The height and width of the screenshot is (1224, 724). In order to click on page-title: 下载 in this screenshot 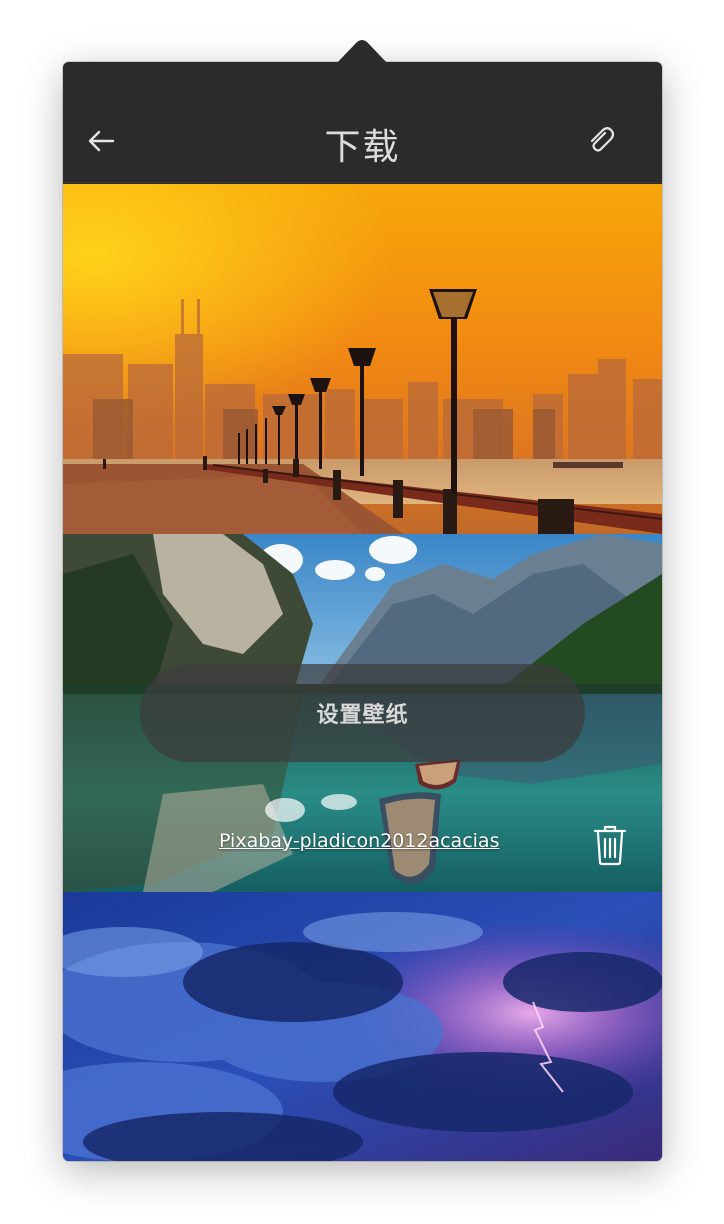, I will do `click(362, 147)`.